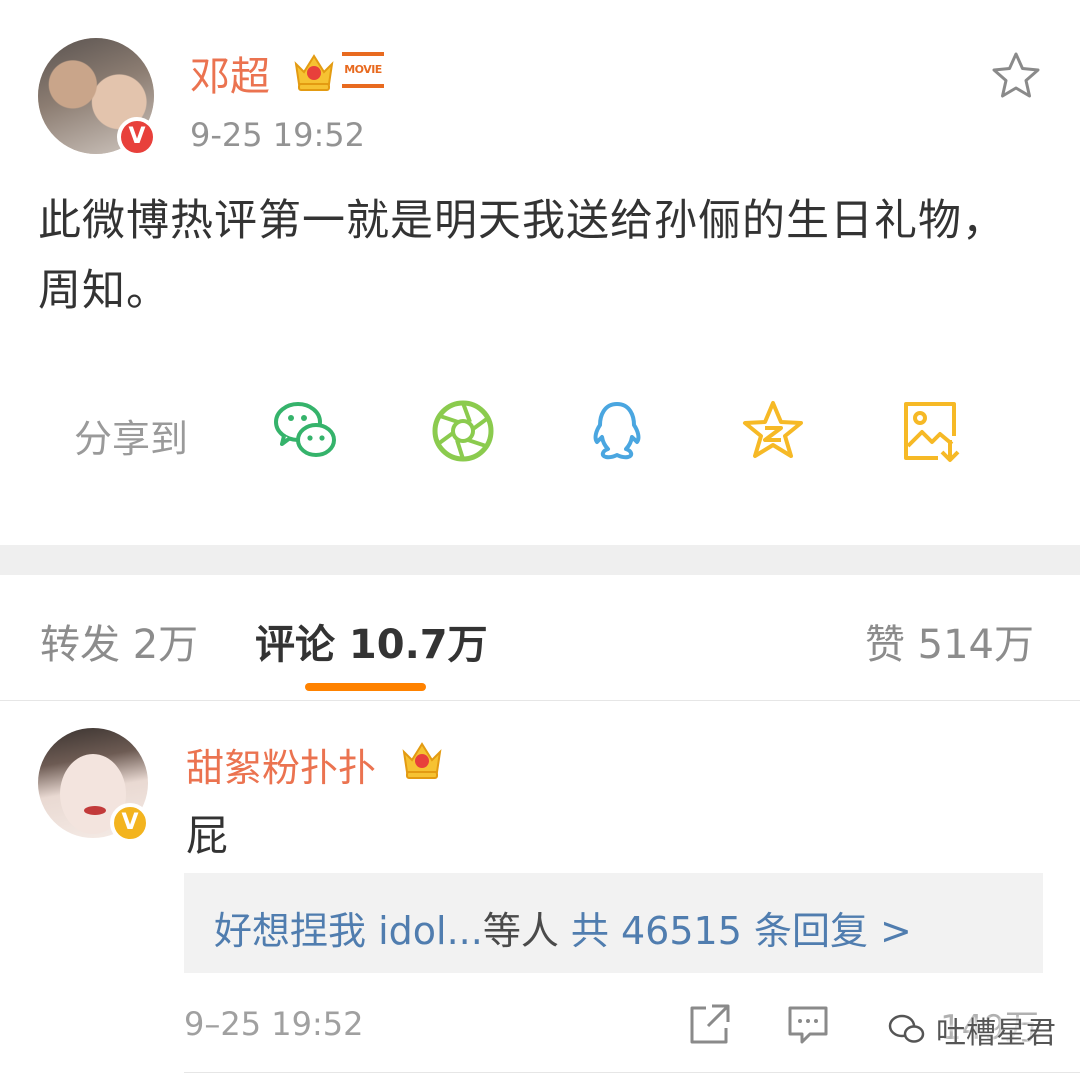 The width and height of the screenshot is (1080, 1075). What do you see at coordinates (365, 687) in the screenshot?
I see `active-tab-indicator` at bounding box center [365, 687].